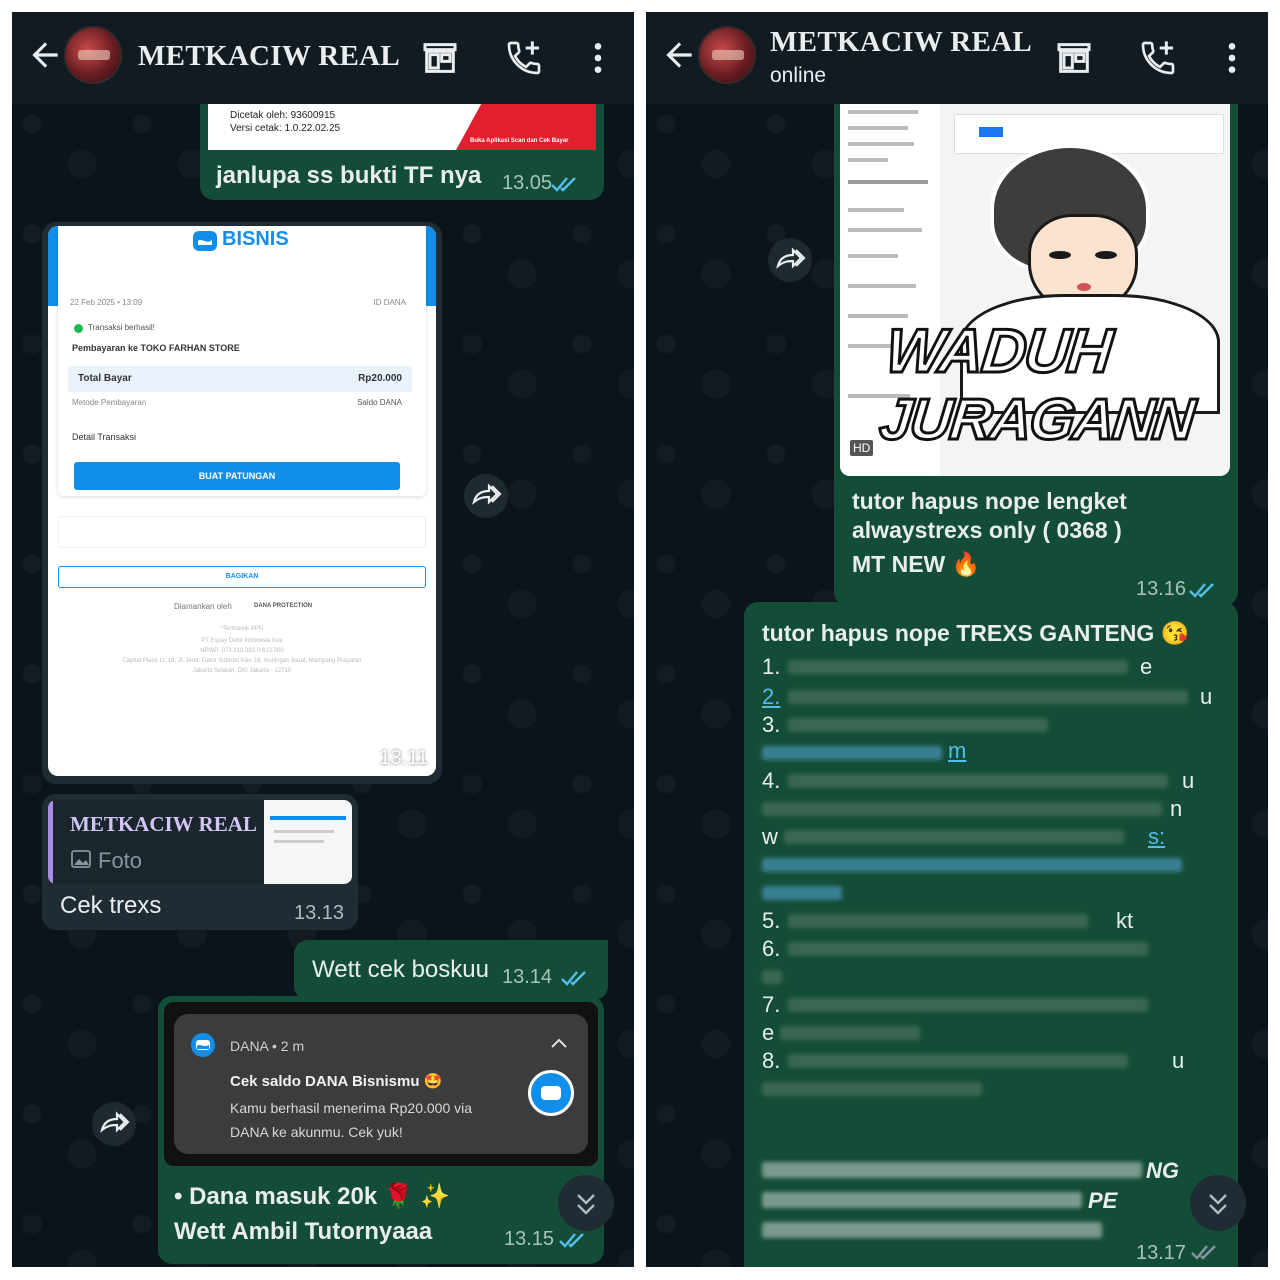 This screenshot has height=1280, width=1280. I want to click on blurred-fragment: NG, so click(1162, 1170).